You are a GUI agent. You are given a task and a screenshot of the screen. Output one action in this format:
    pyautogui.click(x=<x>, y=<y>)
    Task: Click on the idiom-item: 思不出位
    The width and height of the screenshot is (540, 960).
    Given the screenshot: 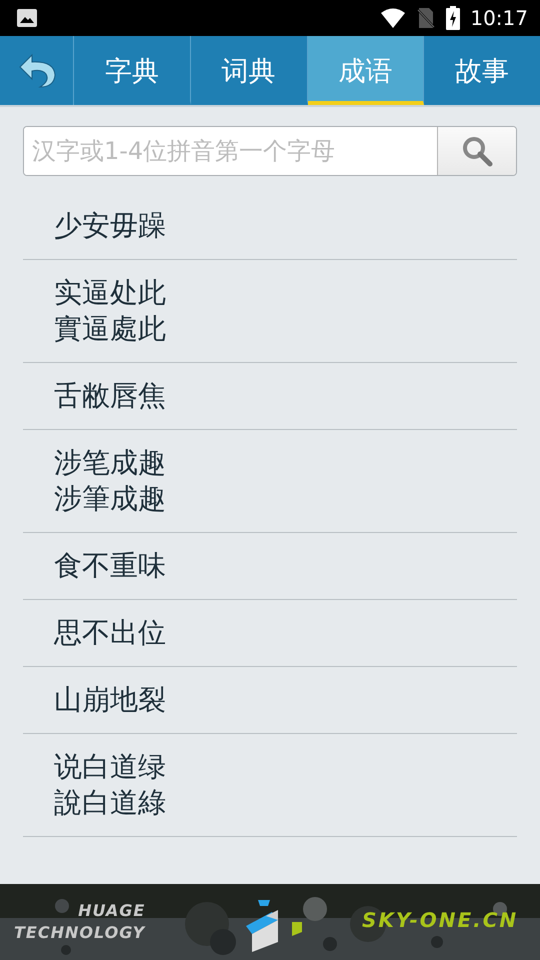 What is the action you would take?
    pyautogui.click(x=270, y=633)
    